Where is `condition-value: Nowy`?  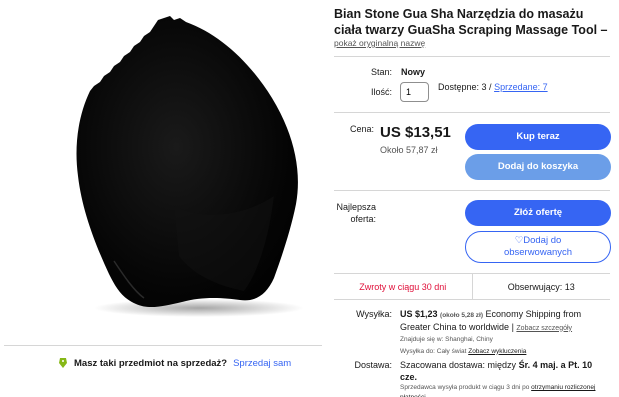
condition-value: Nowy is located at coordinates (413, 72).